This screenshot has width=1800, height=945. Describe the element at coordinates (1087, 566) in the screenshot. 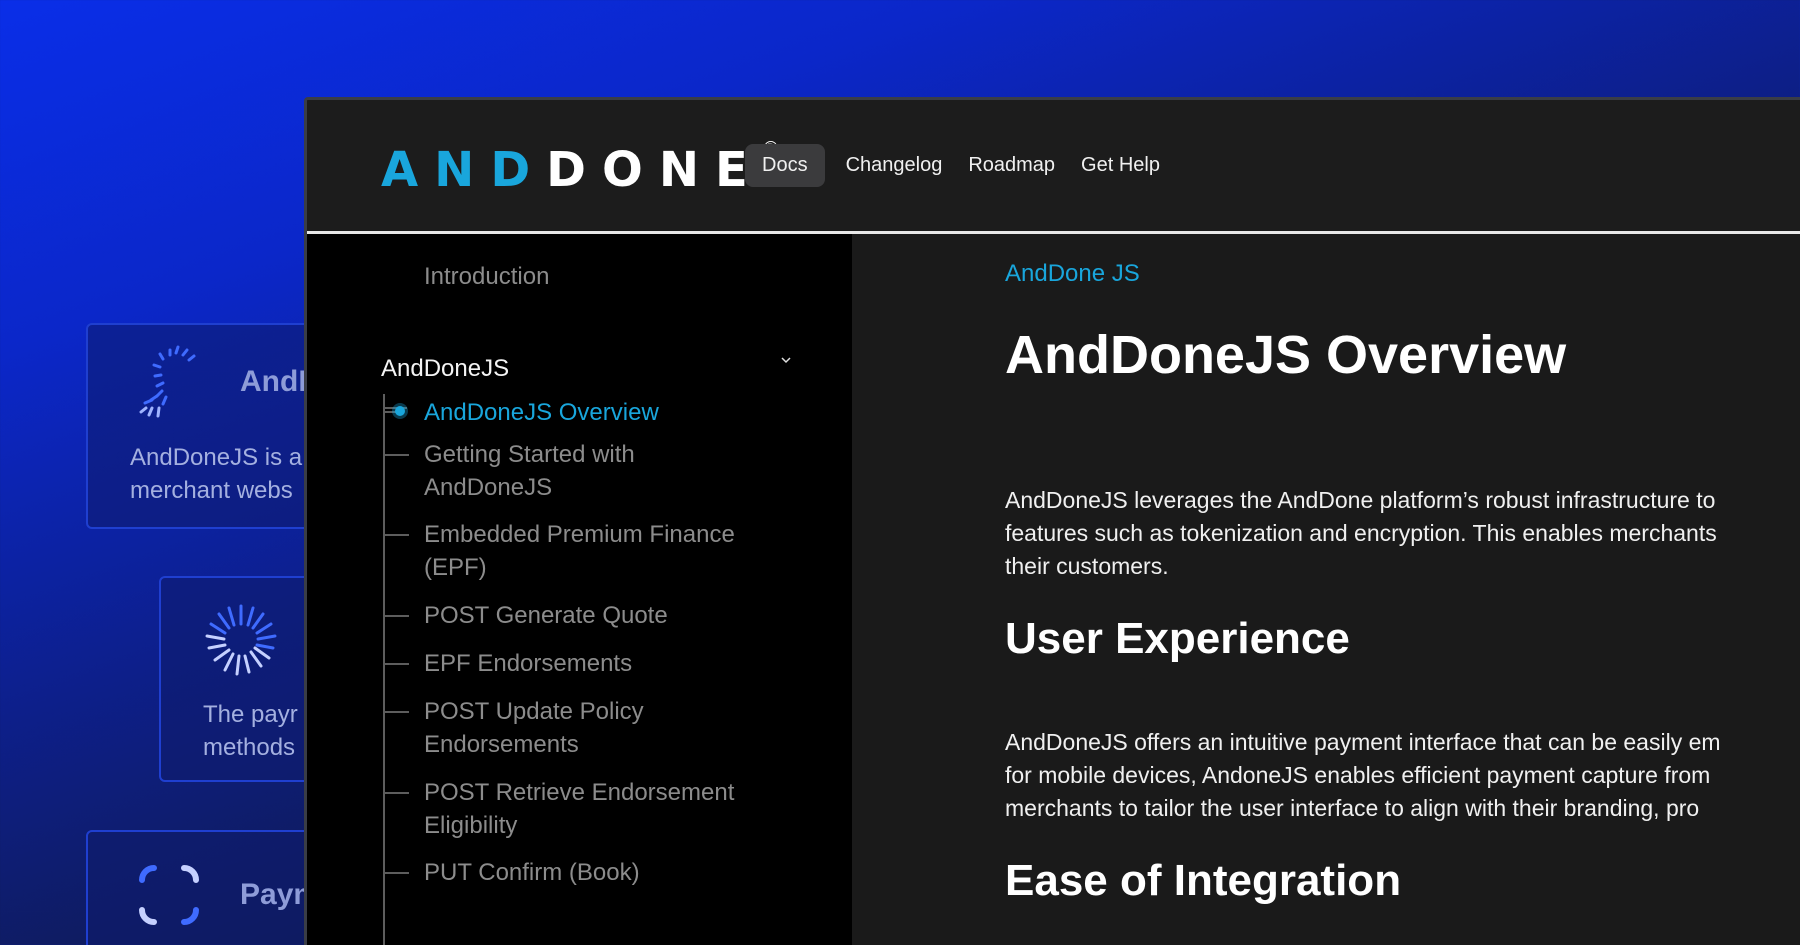

I see `intro-paragraph-line: their customers.` at that location.